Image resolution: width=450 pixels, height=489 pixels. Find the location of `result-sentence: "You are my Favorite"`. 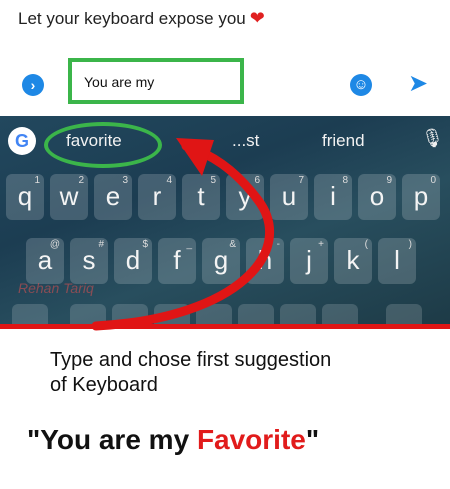

result-sentence: "You are my Favorite" is located at coordinates (173, 440).